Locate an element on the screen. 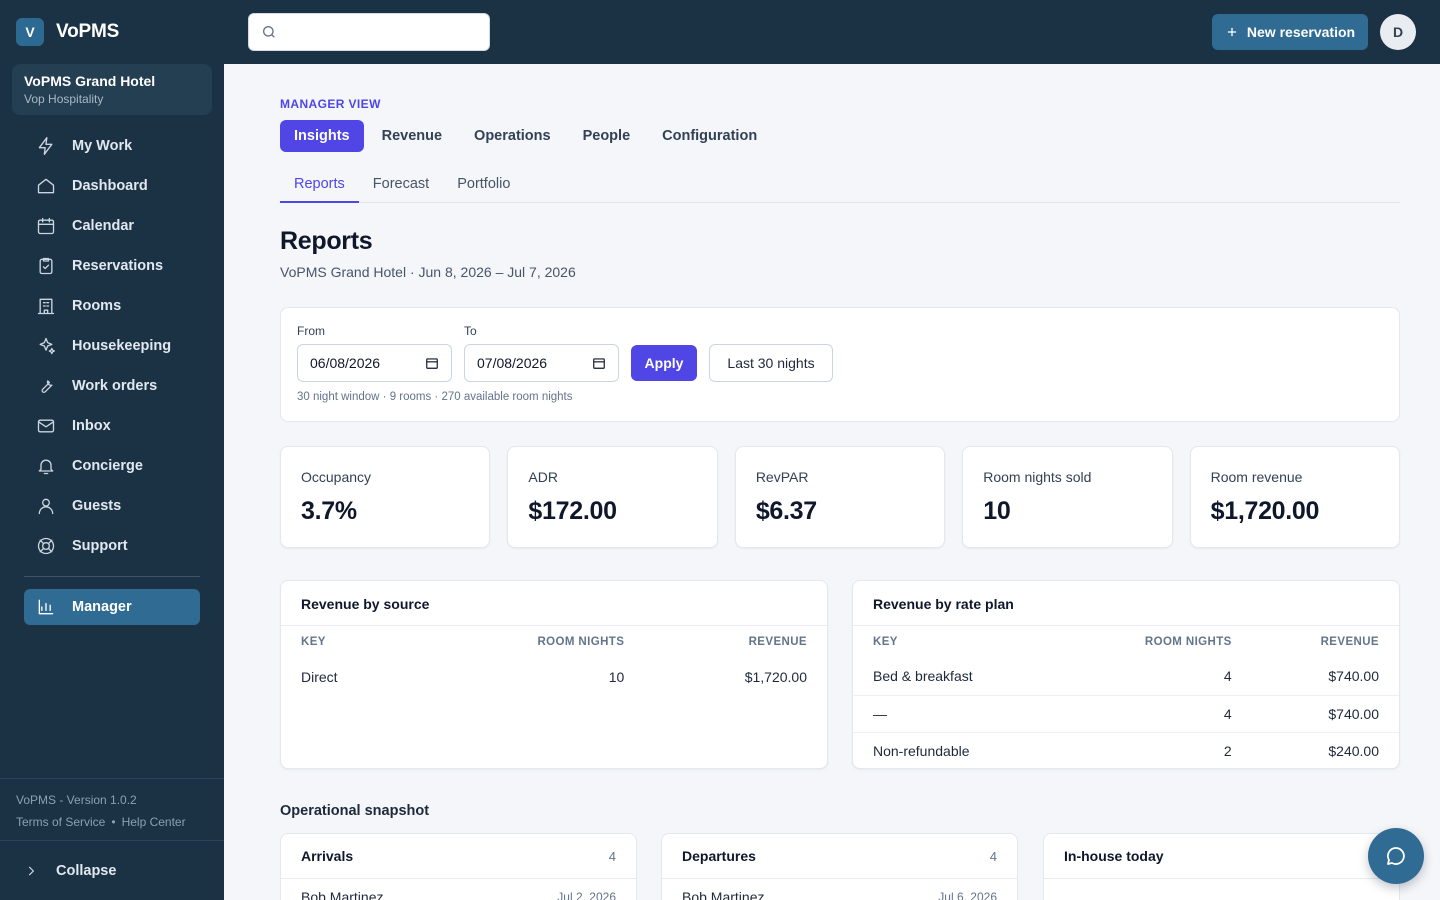  card-title: In-house today is located at coordinates (1114, 856).